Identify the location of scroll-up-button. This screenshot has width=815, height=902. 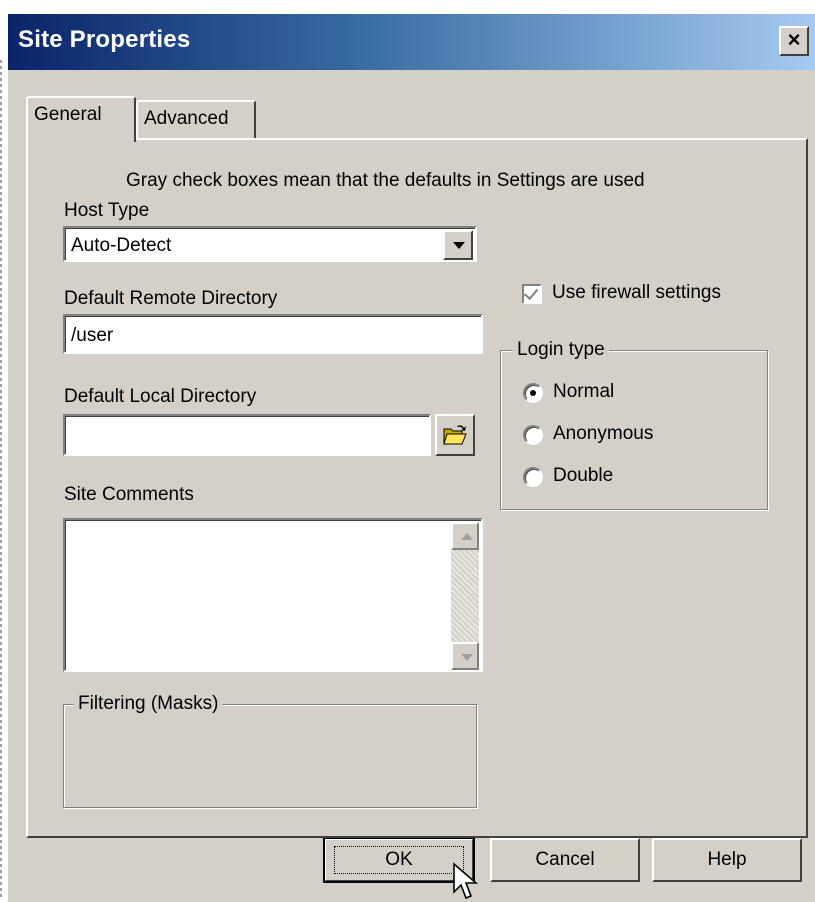
(465, 536).